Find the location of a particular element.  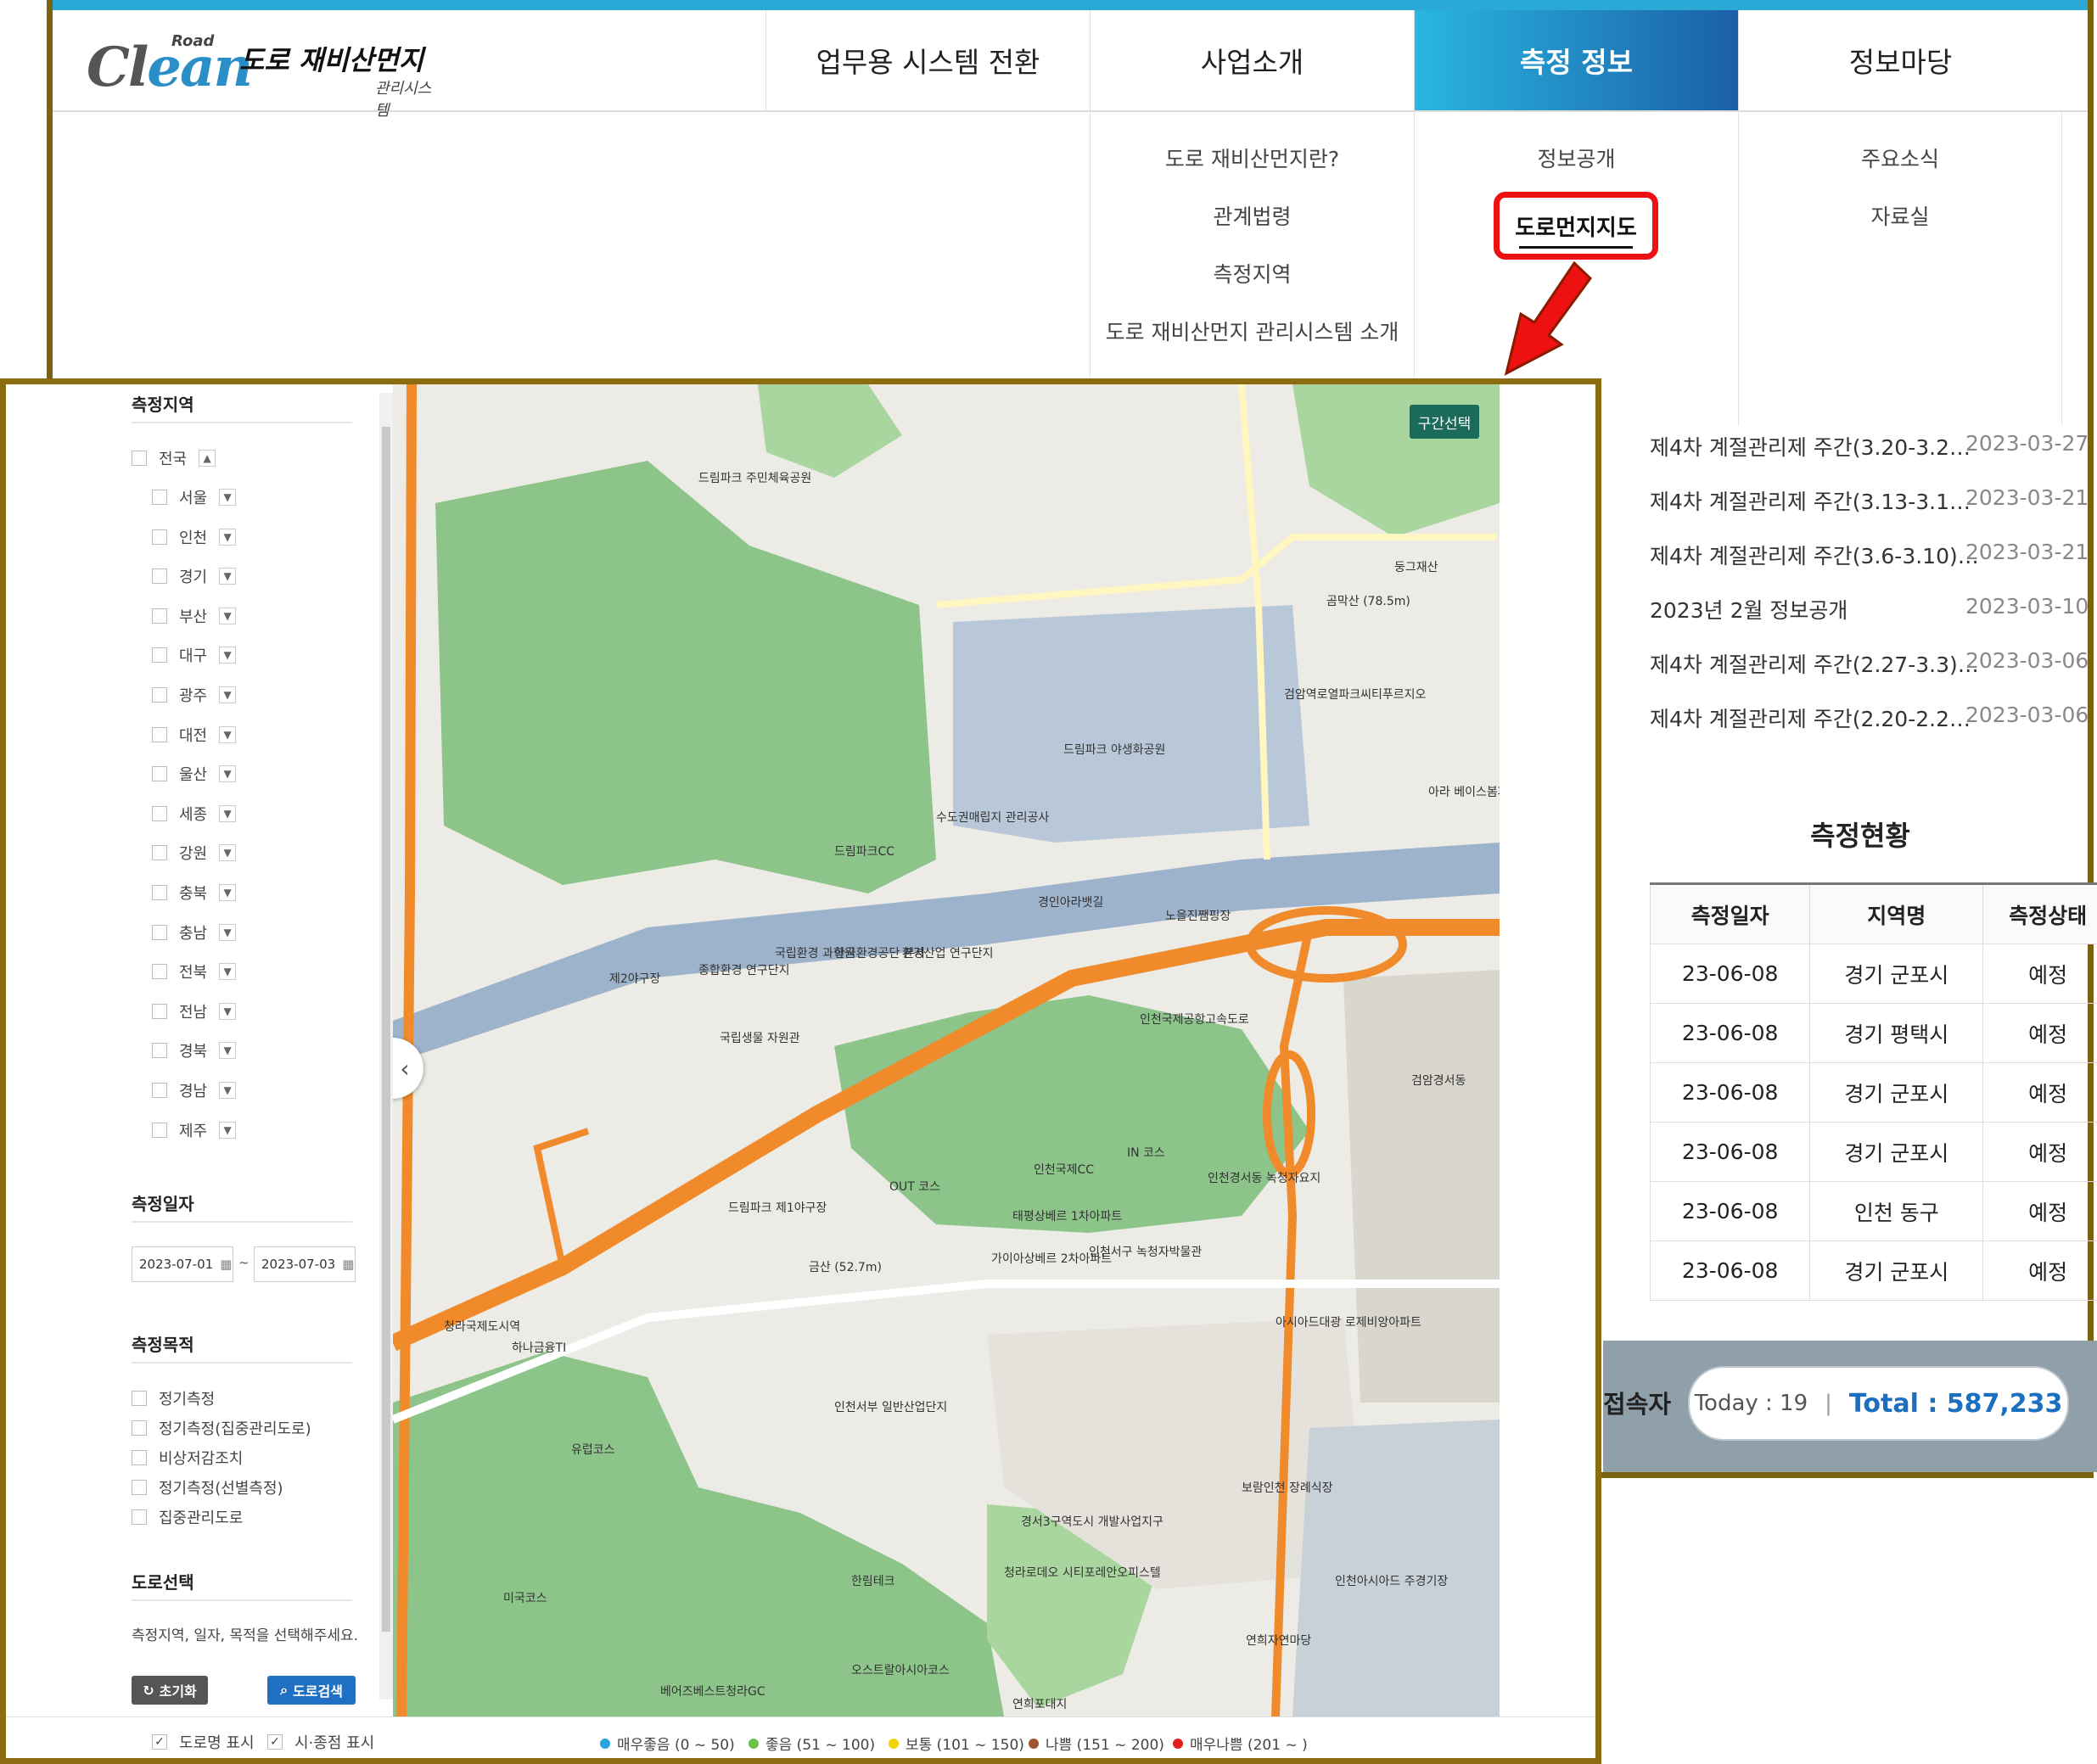

section-select-button: 구간선택 is located at coordinates (1444, 422).